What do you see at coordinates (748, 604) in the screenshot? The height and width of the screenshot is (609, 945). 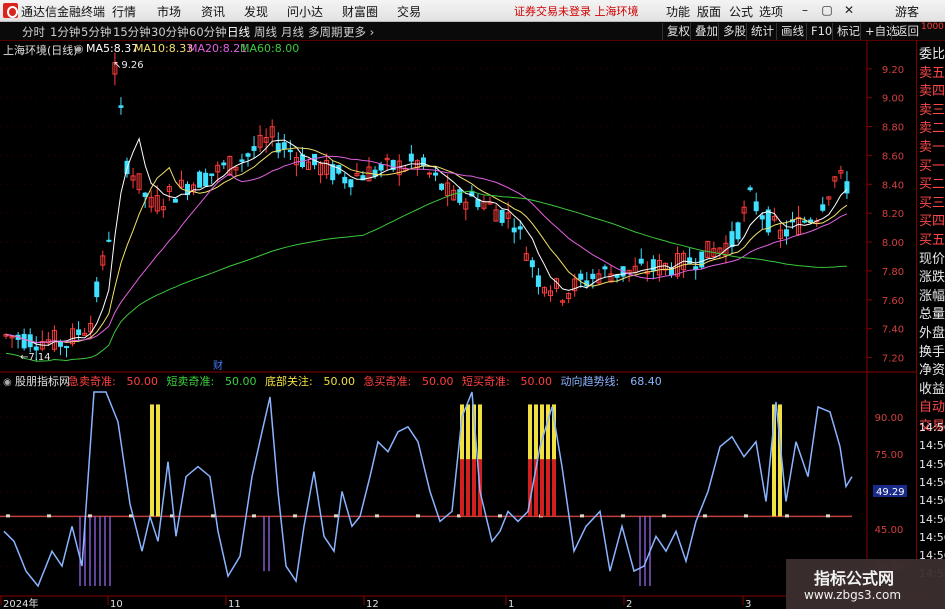 I see `time-axis-label: 3` at bounding box center [748, 604].